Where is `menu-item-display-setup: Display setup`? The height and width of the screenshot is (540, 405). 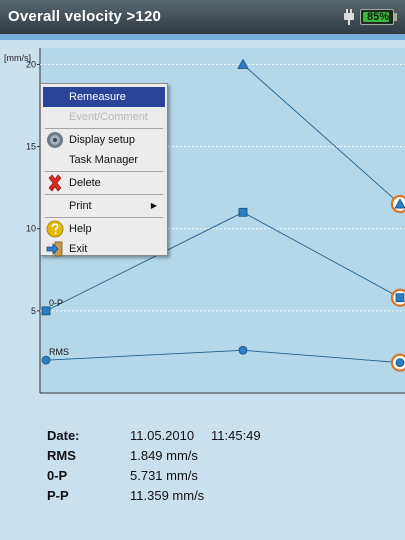
menu-item-display-setup: Display setup is located at coordinates (104, 140).